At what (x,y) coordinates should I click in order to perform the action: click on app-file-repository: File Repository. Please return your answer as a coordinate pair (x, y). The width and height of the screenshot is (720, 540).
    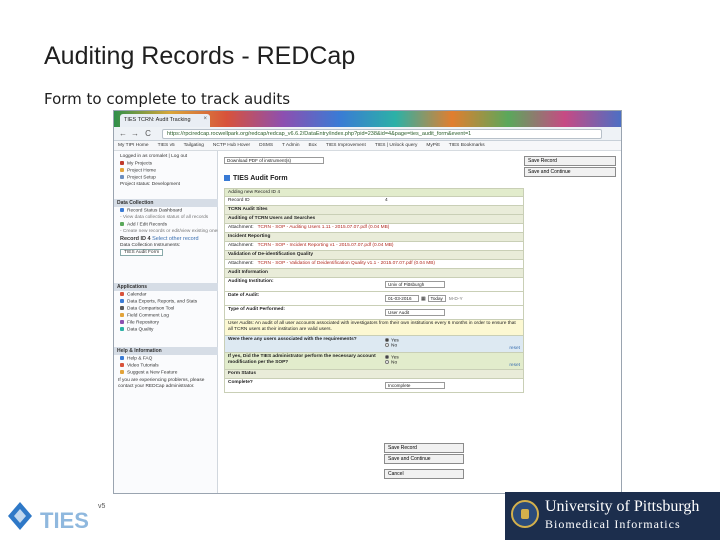
    Looking at the image, I should click on (166, 322).